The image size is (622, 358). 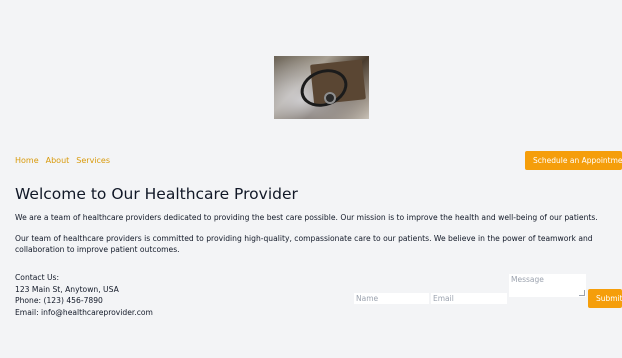 I want to click on nav-item-home: Home, so click(x=27, y=160).